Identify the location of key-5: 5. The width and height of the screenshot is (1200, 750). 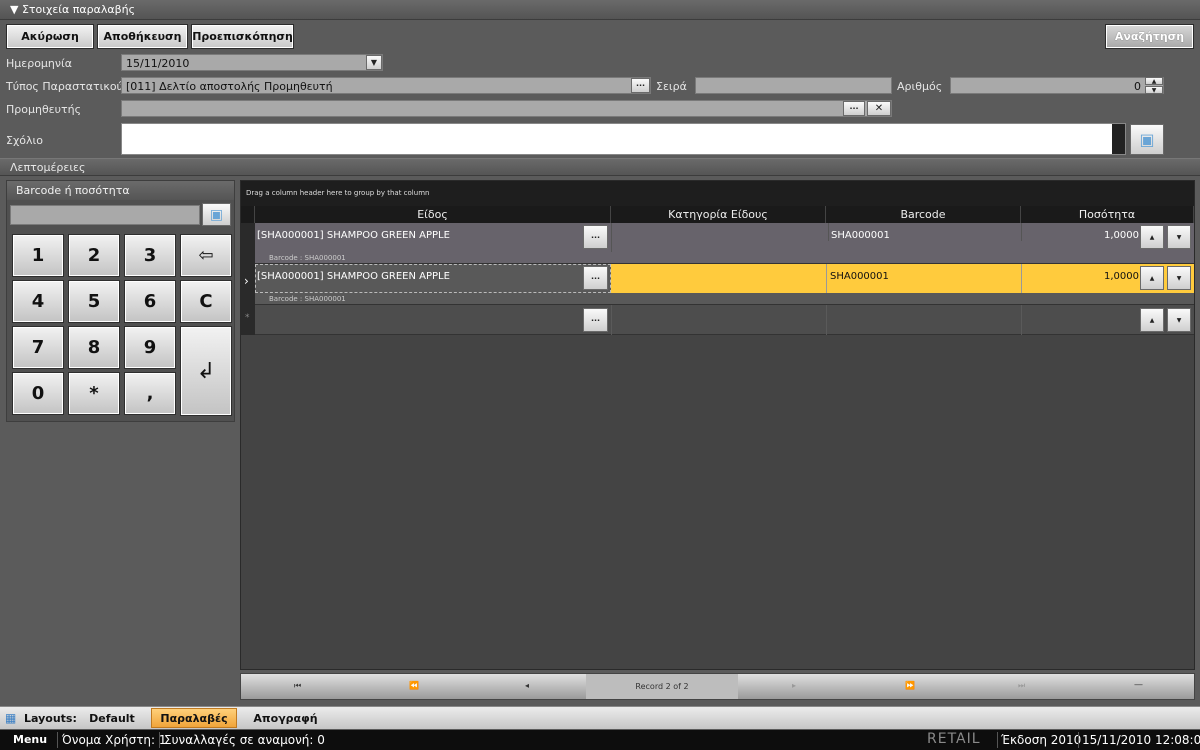
(94, 301).